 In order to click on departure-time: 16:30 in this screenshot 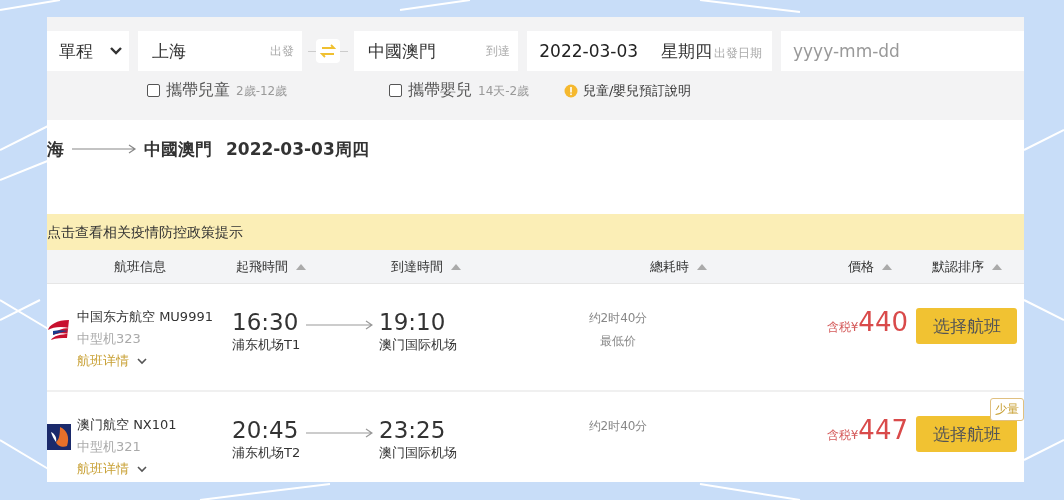, I will do `click(266, 322)`.